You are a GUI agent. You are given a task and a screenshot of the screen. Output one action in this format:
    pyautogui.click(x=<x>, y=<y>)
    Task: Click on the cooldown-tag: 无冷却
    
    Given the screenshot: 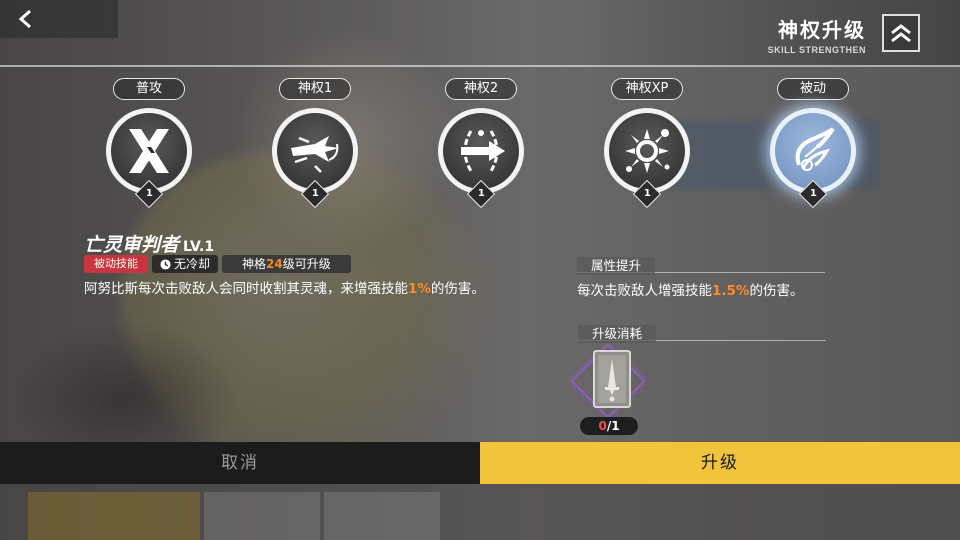 What is the action you would take?
    pyautogui.click(x=185, y=264)
    